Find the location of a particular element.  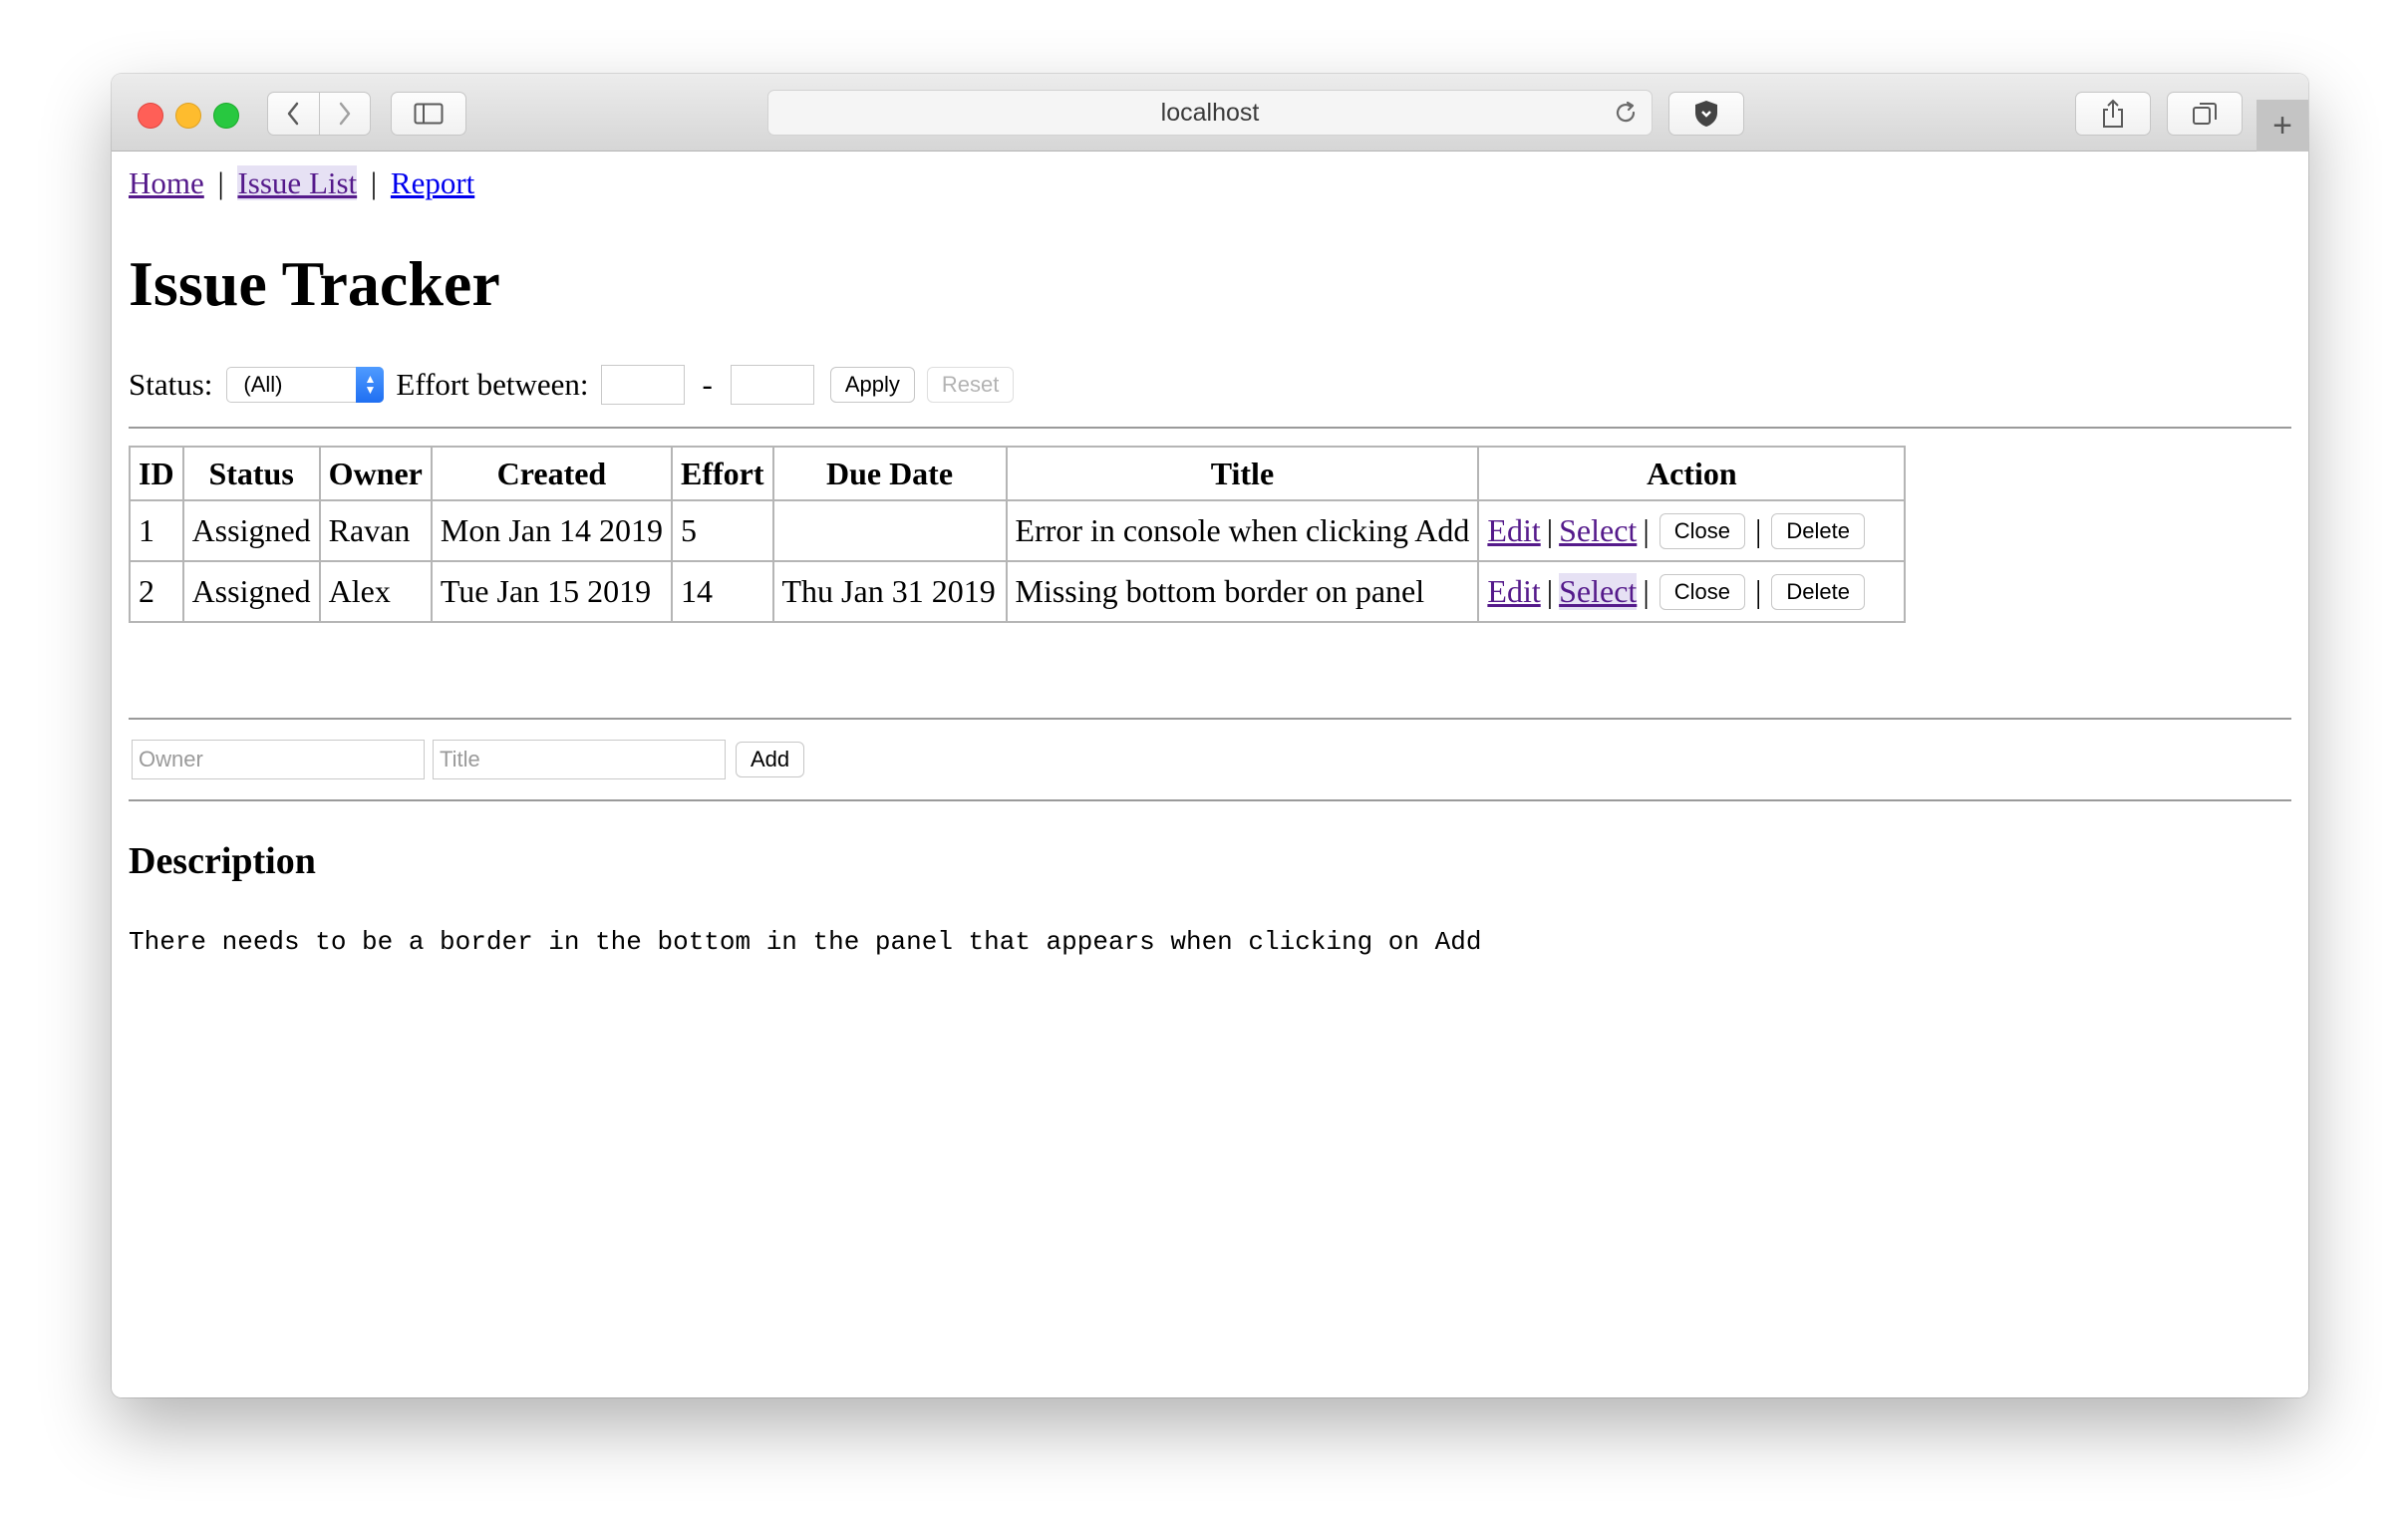

extension-button is located at coordinates (1706, 114).